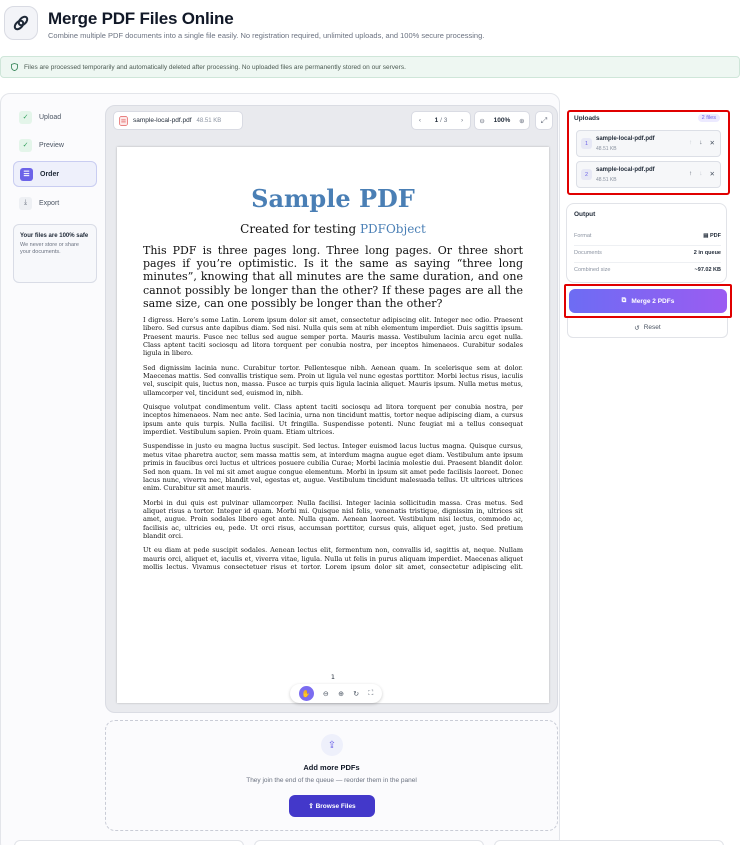 This screenshot has height=845, width=744. What do you see at coordinates (335, 806) in the screenshot?
I see `browse-files-label: Browse Files` at bounding box center [335, 806].